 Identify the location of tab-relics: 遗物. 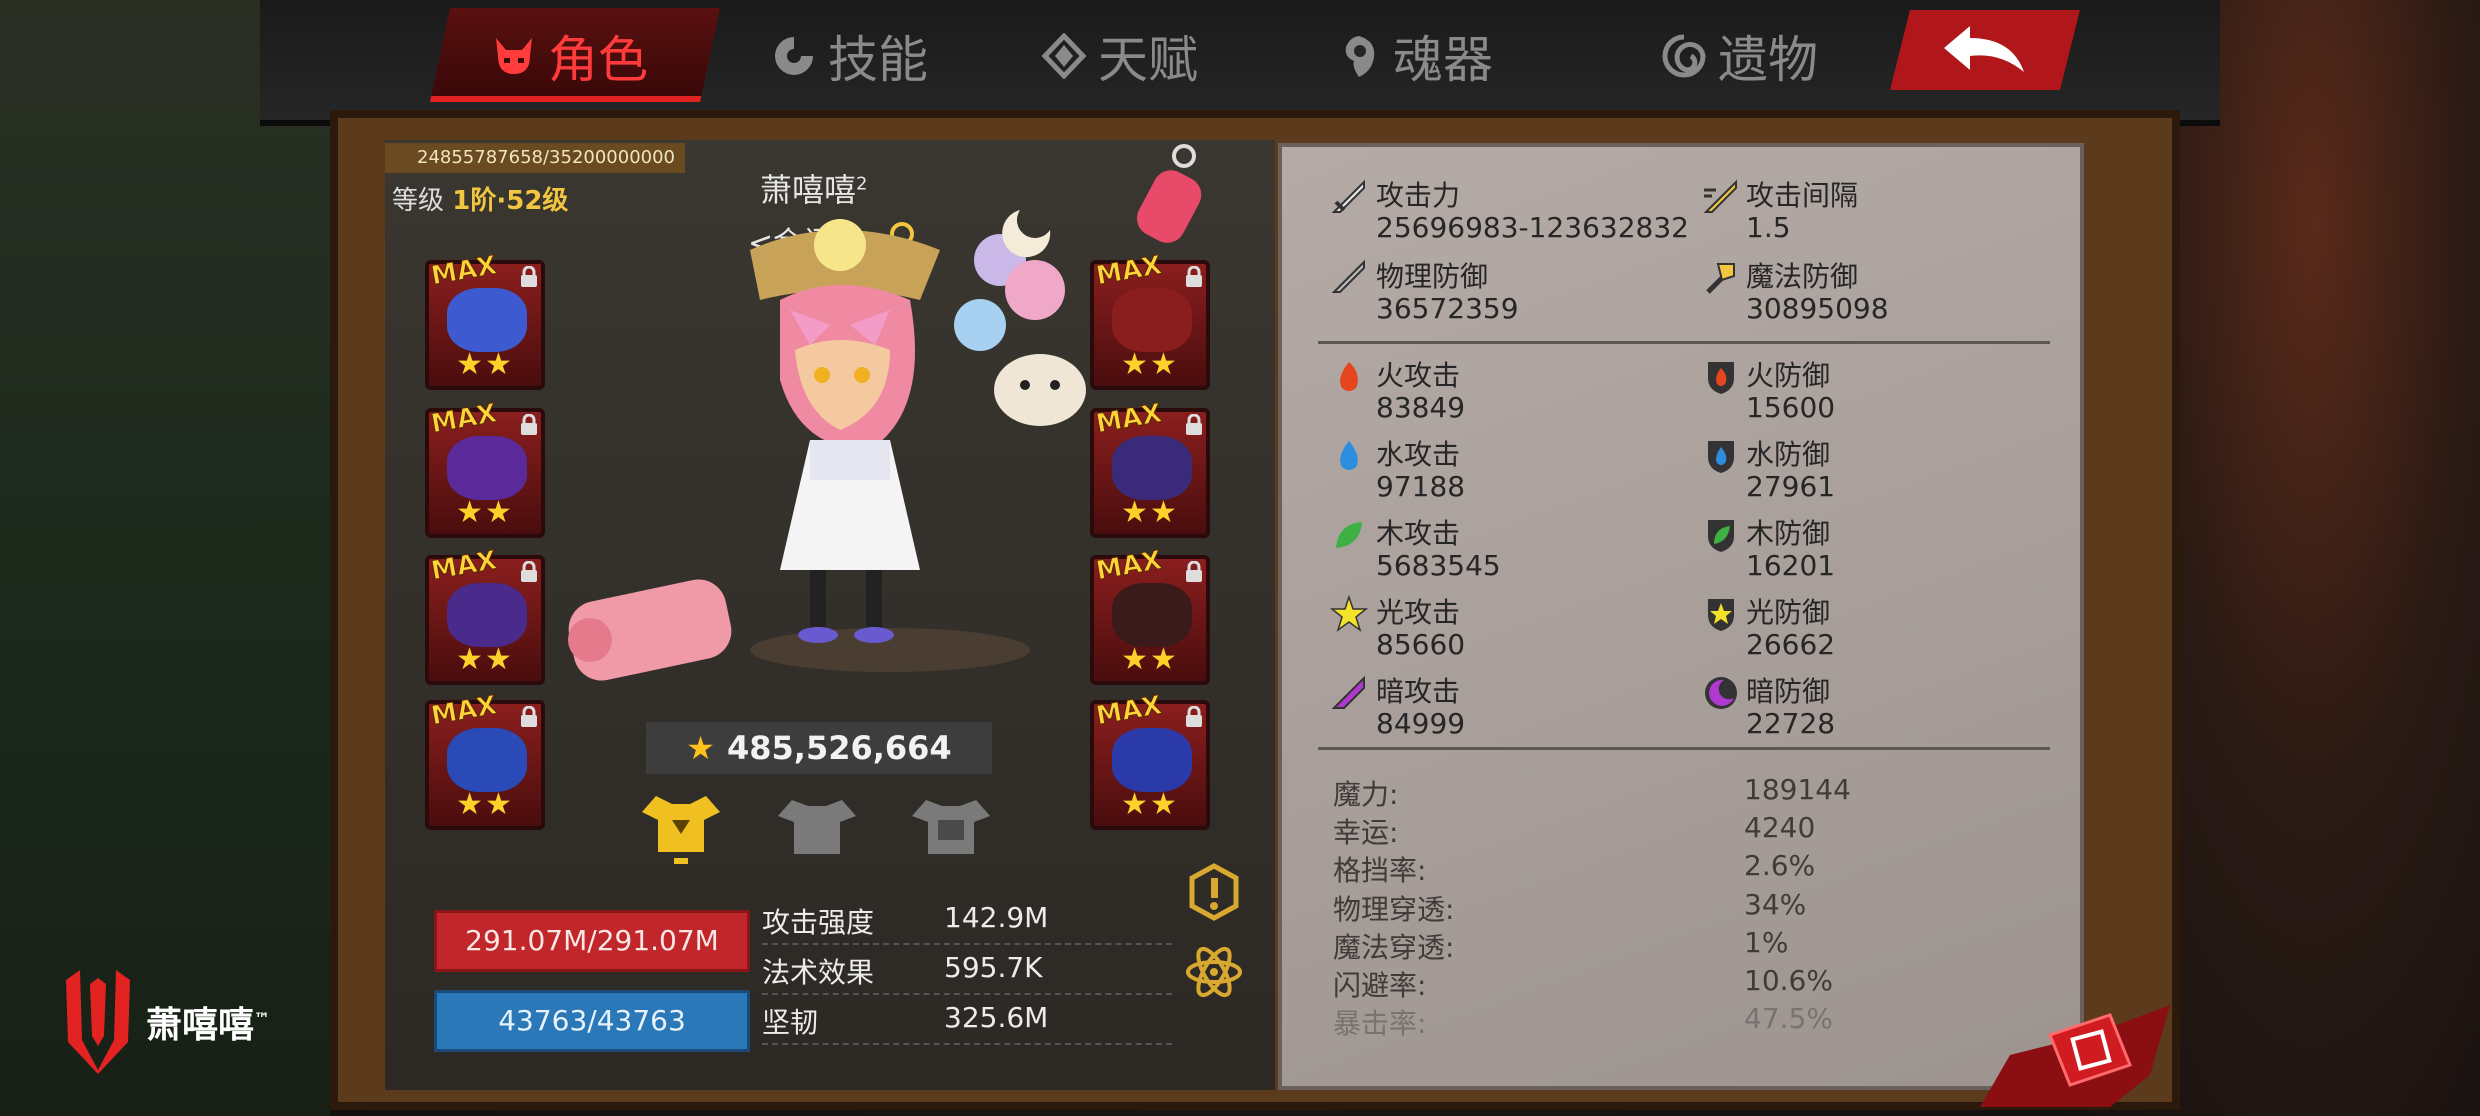
(1739, 56).